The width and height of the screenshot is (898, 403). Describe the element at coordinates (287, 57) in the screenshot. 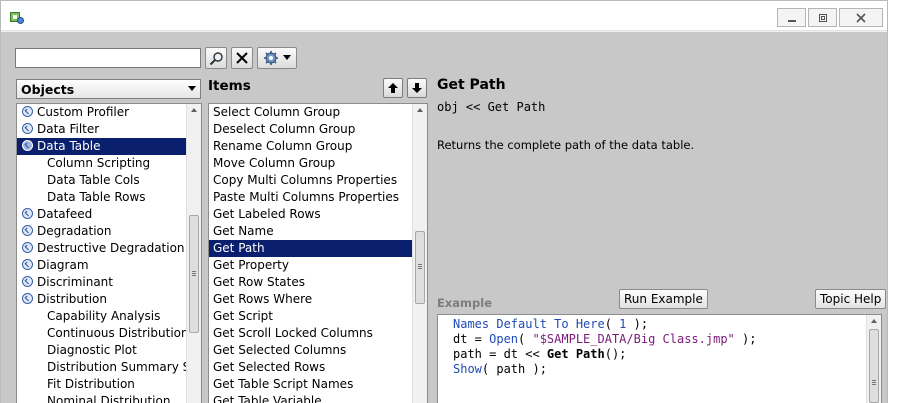

I see `chevron-down-icon` at that location.